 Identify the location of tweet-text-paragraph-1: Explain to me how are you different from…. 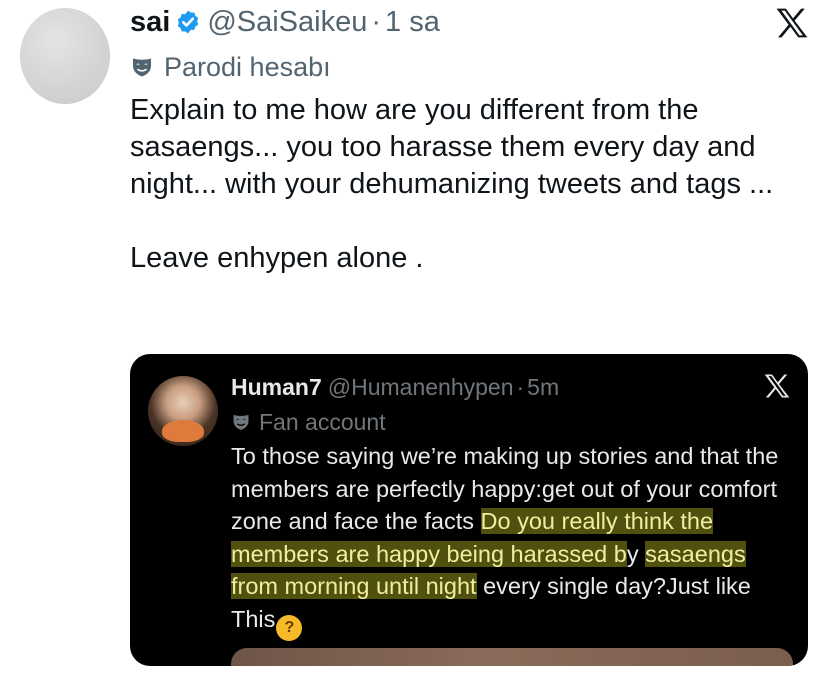
(452, 147).